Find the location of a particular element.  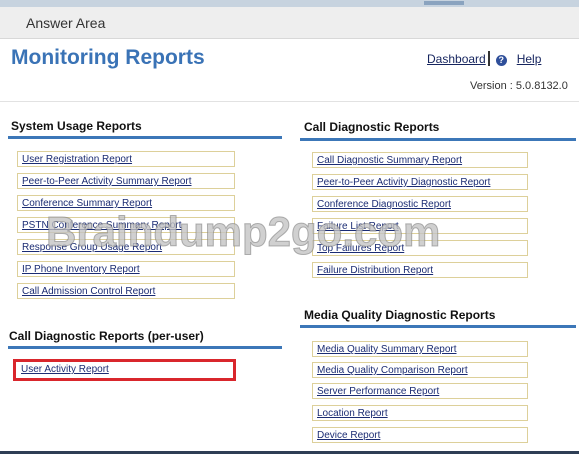

report-link: Media Quality Comparison Report is located at coordinates (392, 370).